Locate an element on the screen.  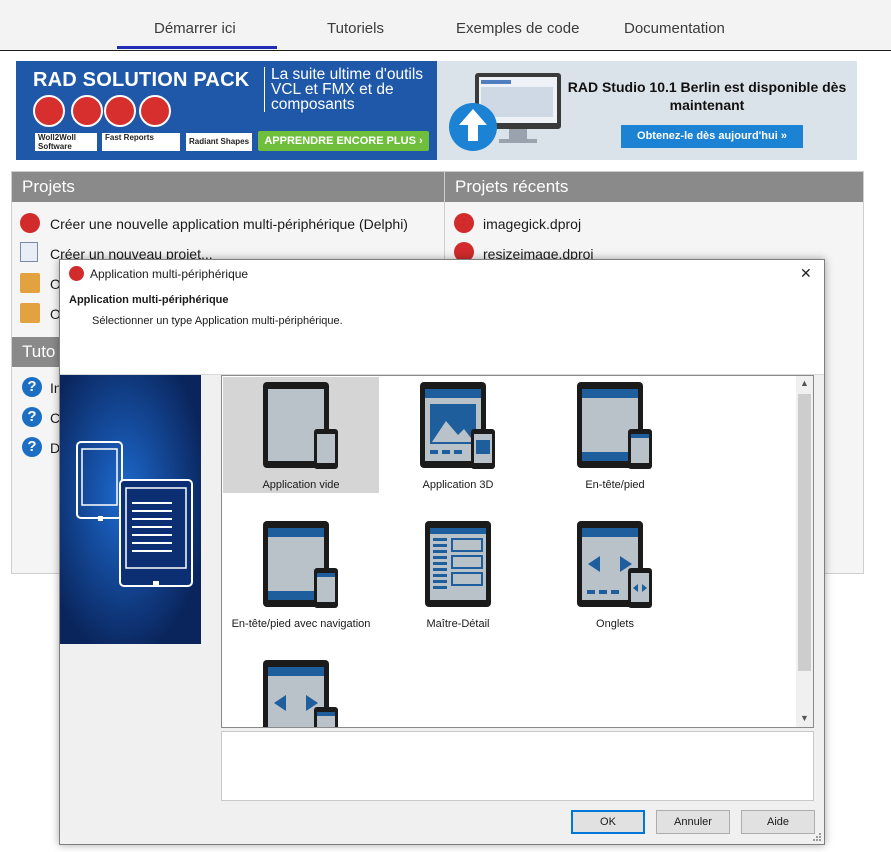
template-label: Maître-Détail is located at coordinates (458, 624).